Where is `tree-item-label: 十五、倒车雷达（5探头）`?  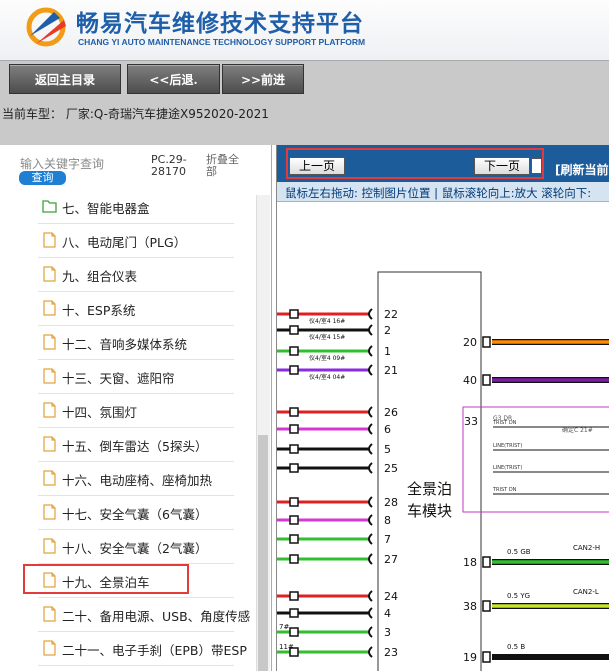 tree-item-label: 十五、倒车雷达（5探头） is located at coordinates (135, 446).